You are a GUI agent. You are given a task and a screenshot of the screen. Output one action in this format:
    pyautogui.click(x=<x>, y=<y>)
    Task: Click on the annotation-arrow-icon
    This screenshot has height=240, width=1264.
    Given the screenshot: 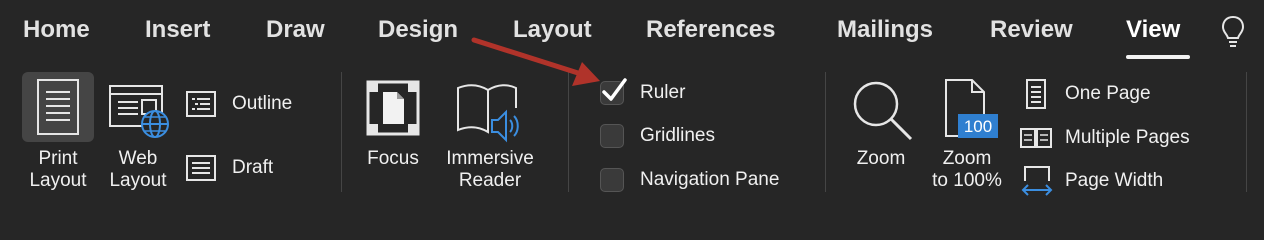 What is the action you would take?
    pyautogui.click(x=535, y=61)
    